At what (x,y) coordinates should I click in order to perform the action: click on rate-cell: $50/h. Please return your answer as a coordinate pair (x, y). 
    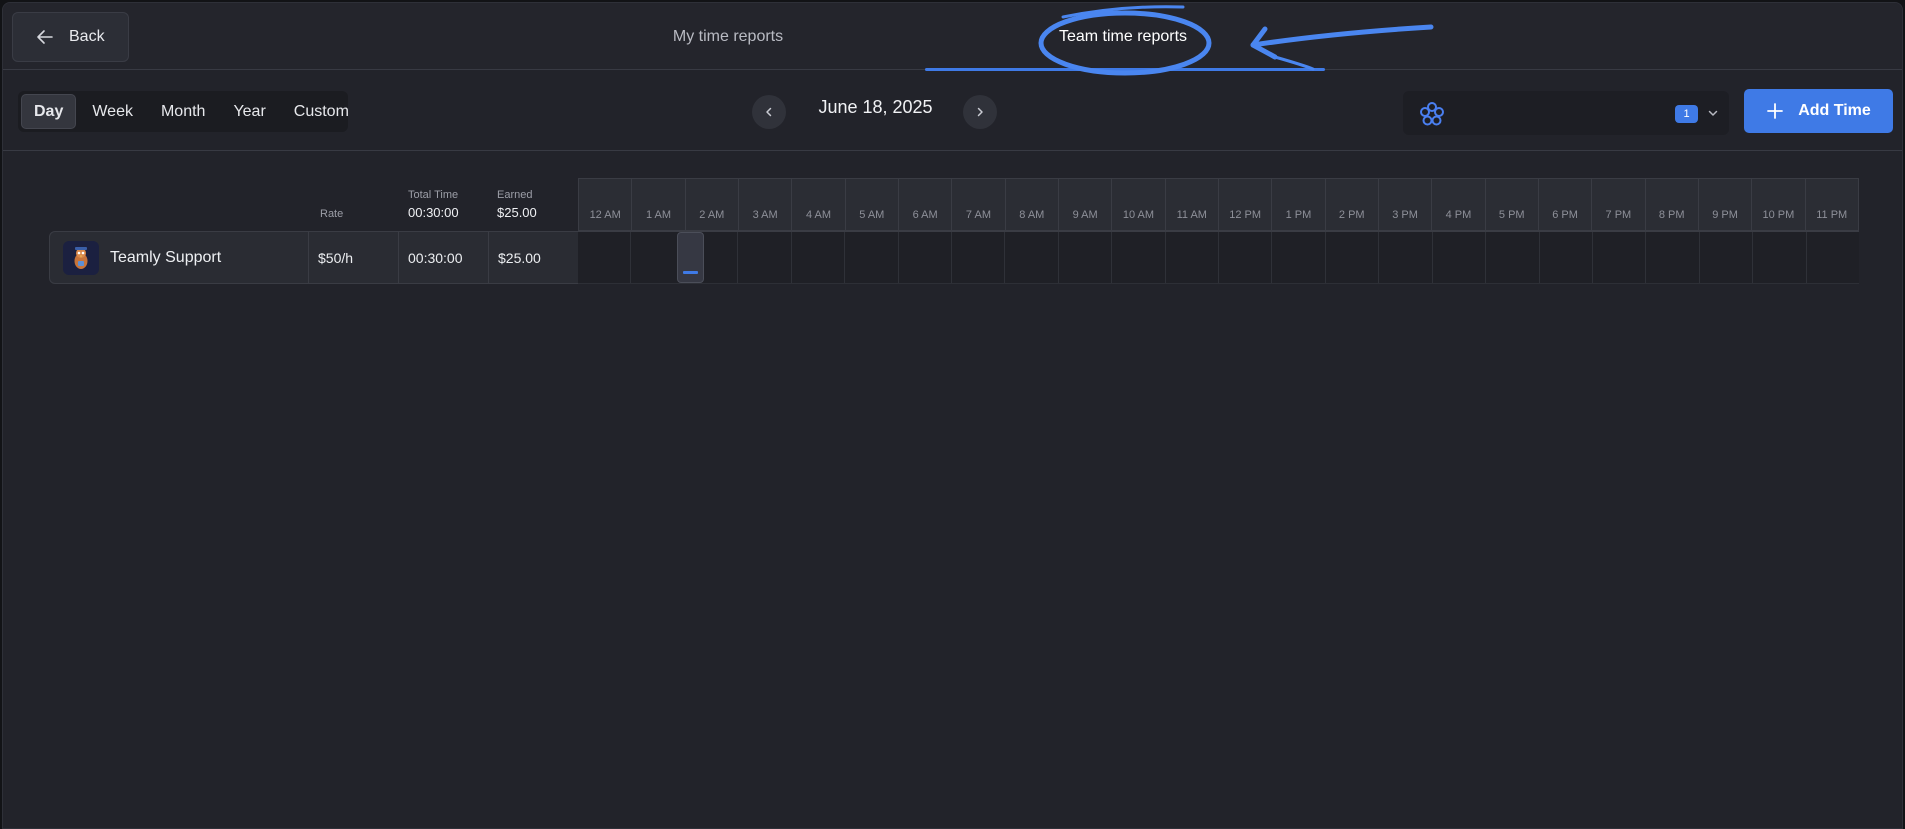
    Looking at the image, I should click on (354, 257).